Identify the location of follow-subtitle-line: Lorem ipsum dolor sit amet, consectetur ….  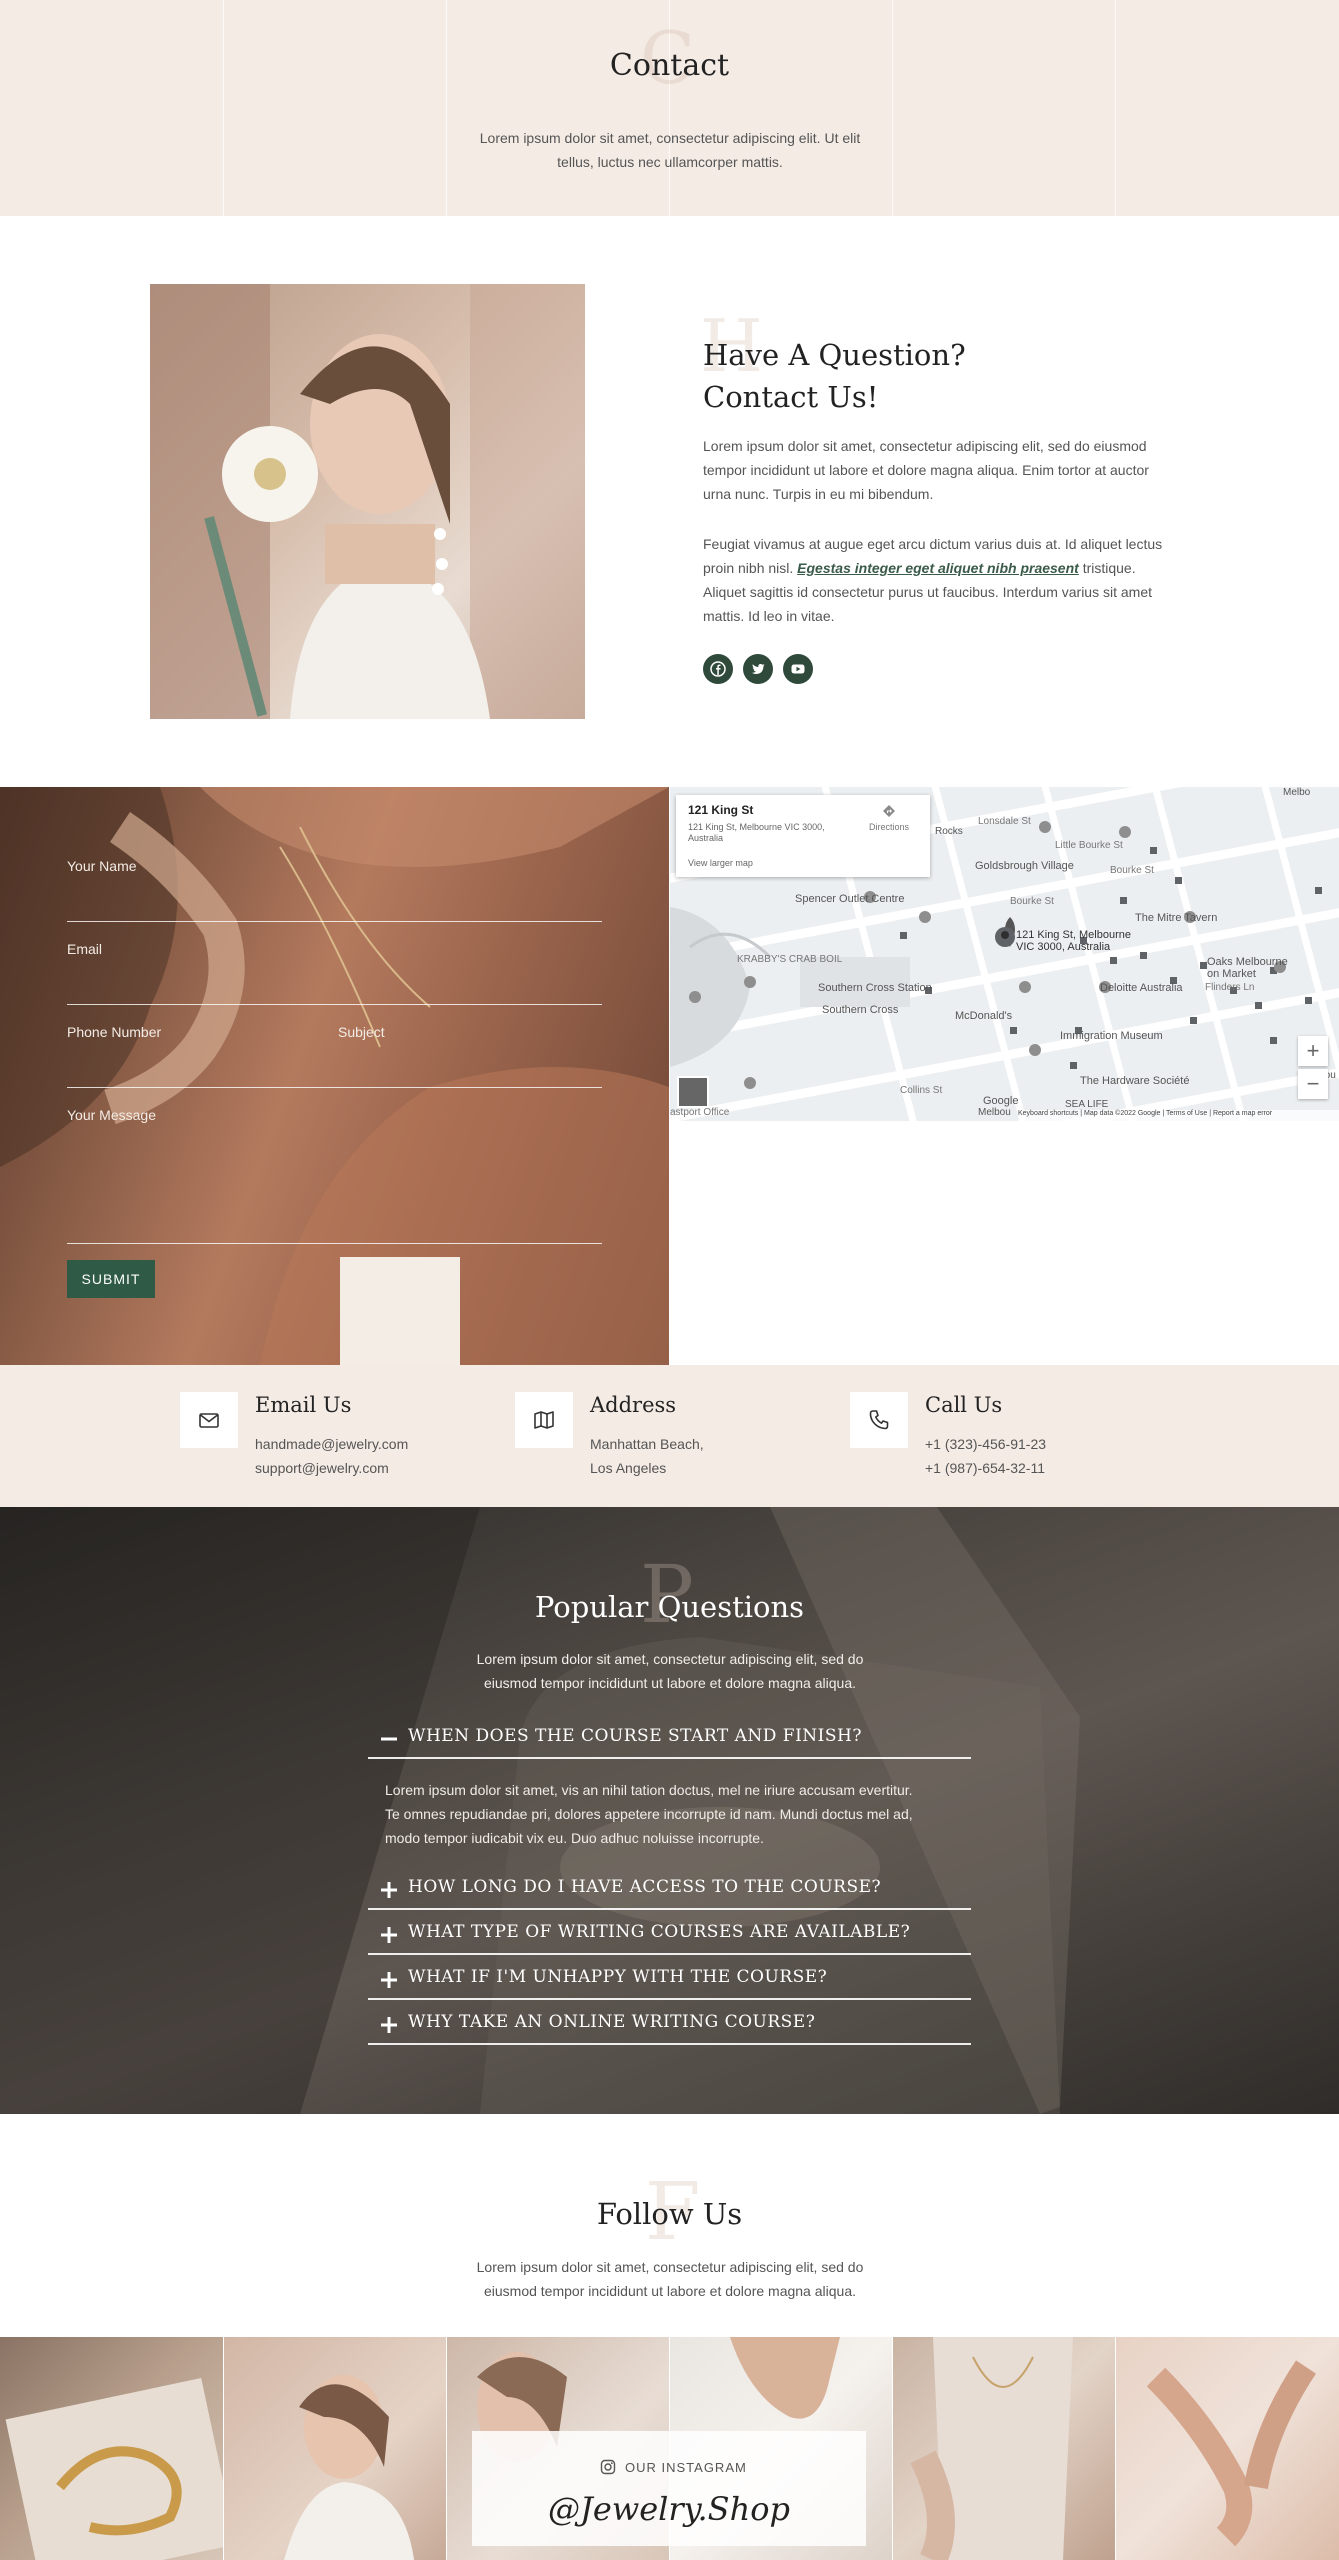
(670, 2267).